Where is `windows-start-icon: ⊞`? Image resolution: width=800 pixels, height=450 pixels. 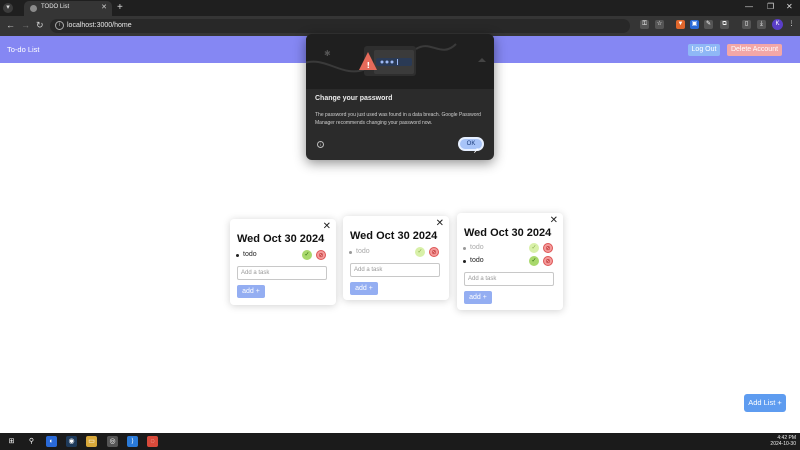
windows-start-icon: ⊞ is located at coordinates (11, 441).